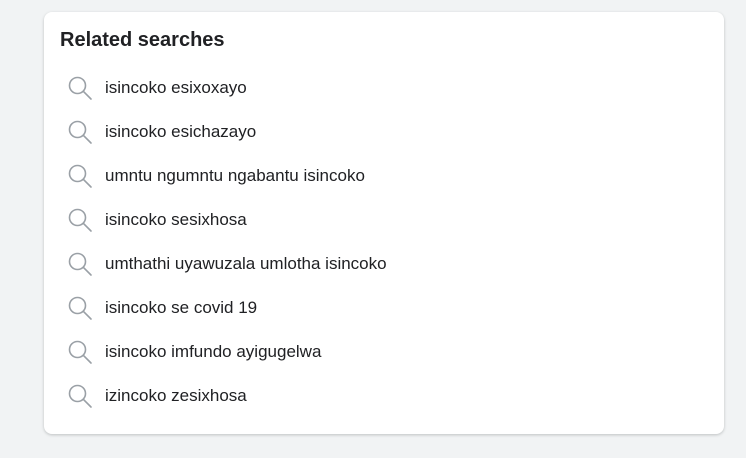 The image size is (746, 458). I want to click on related-search-label: isincoko se covid 19, so click(181, 308).